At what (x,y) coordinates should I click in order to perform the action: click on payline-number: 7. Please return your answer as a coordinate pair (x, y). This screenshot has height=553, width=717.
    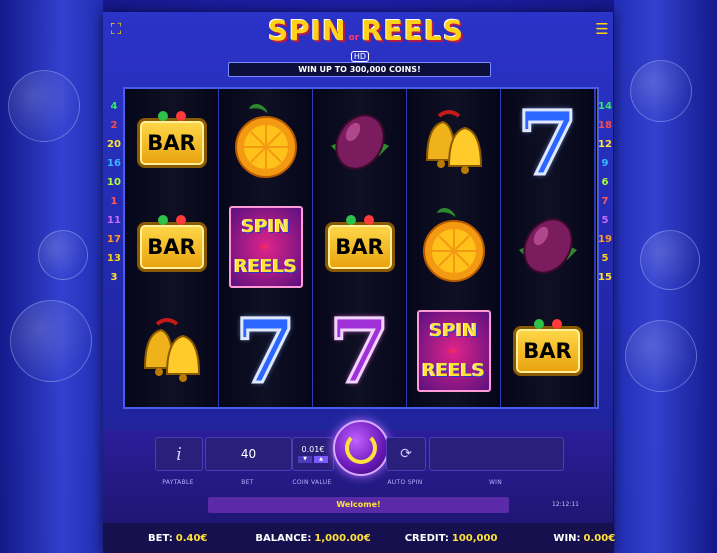
    Looking at the image, I should click on (605, 201).